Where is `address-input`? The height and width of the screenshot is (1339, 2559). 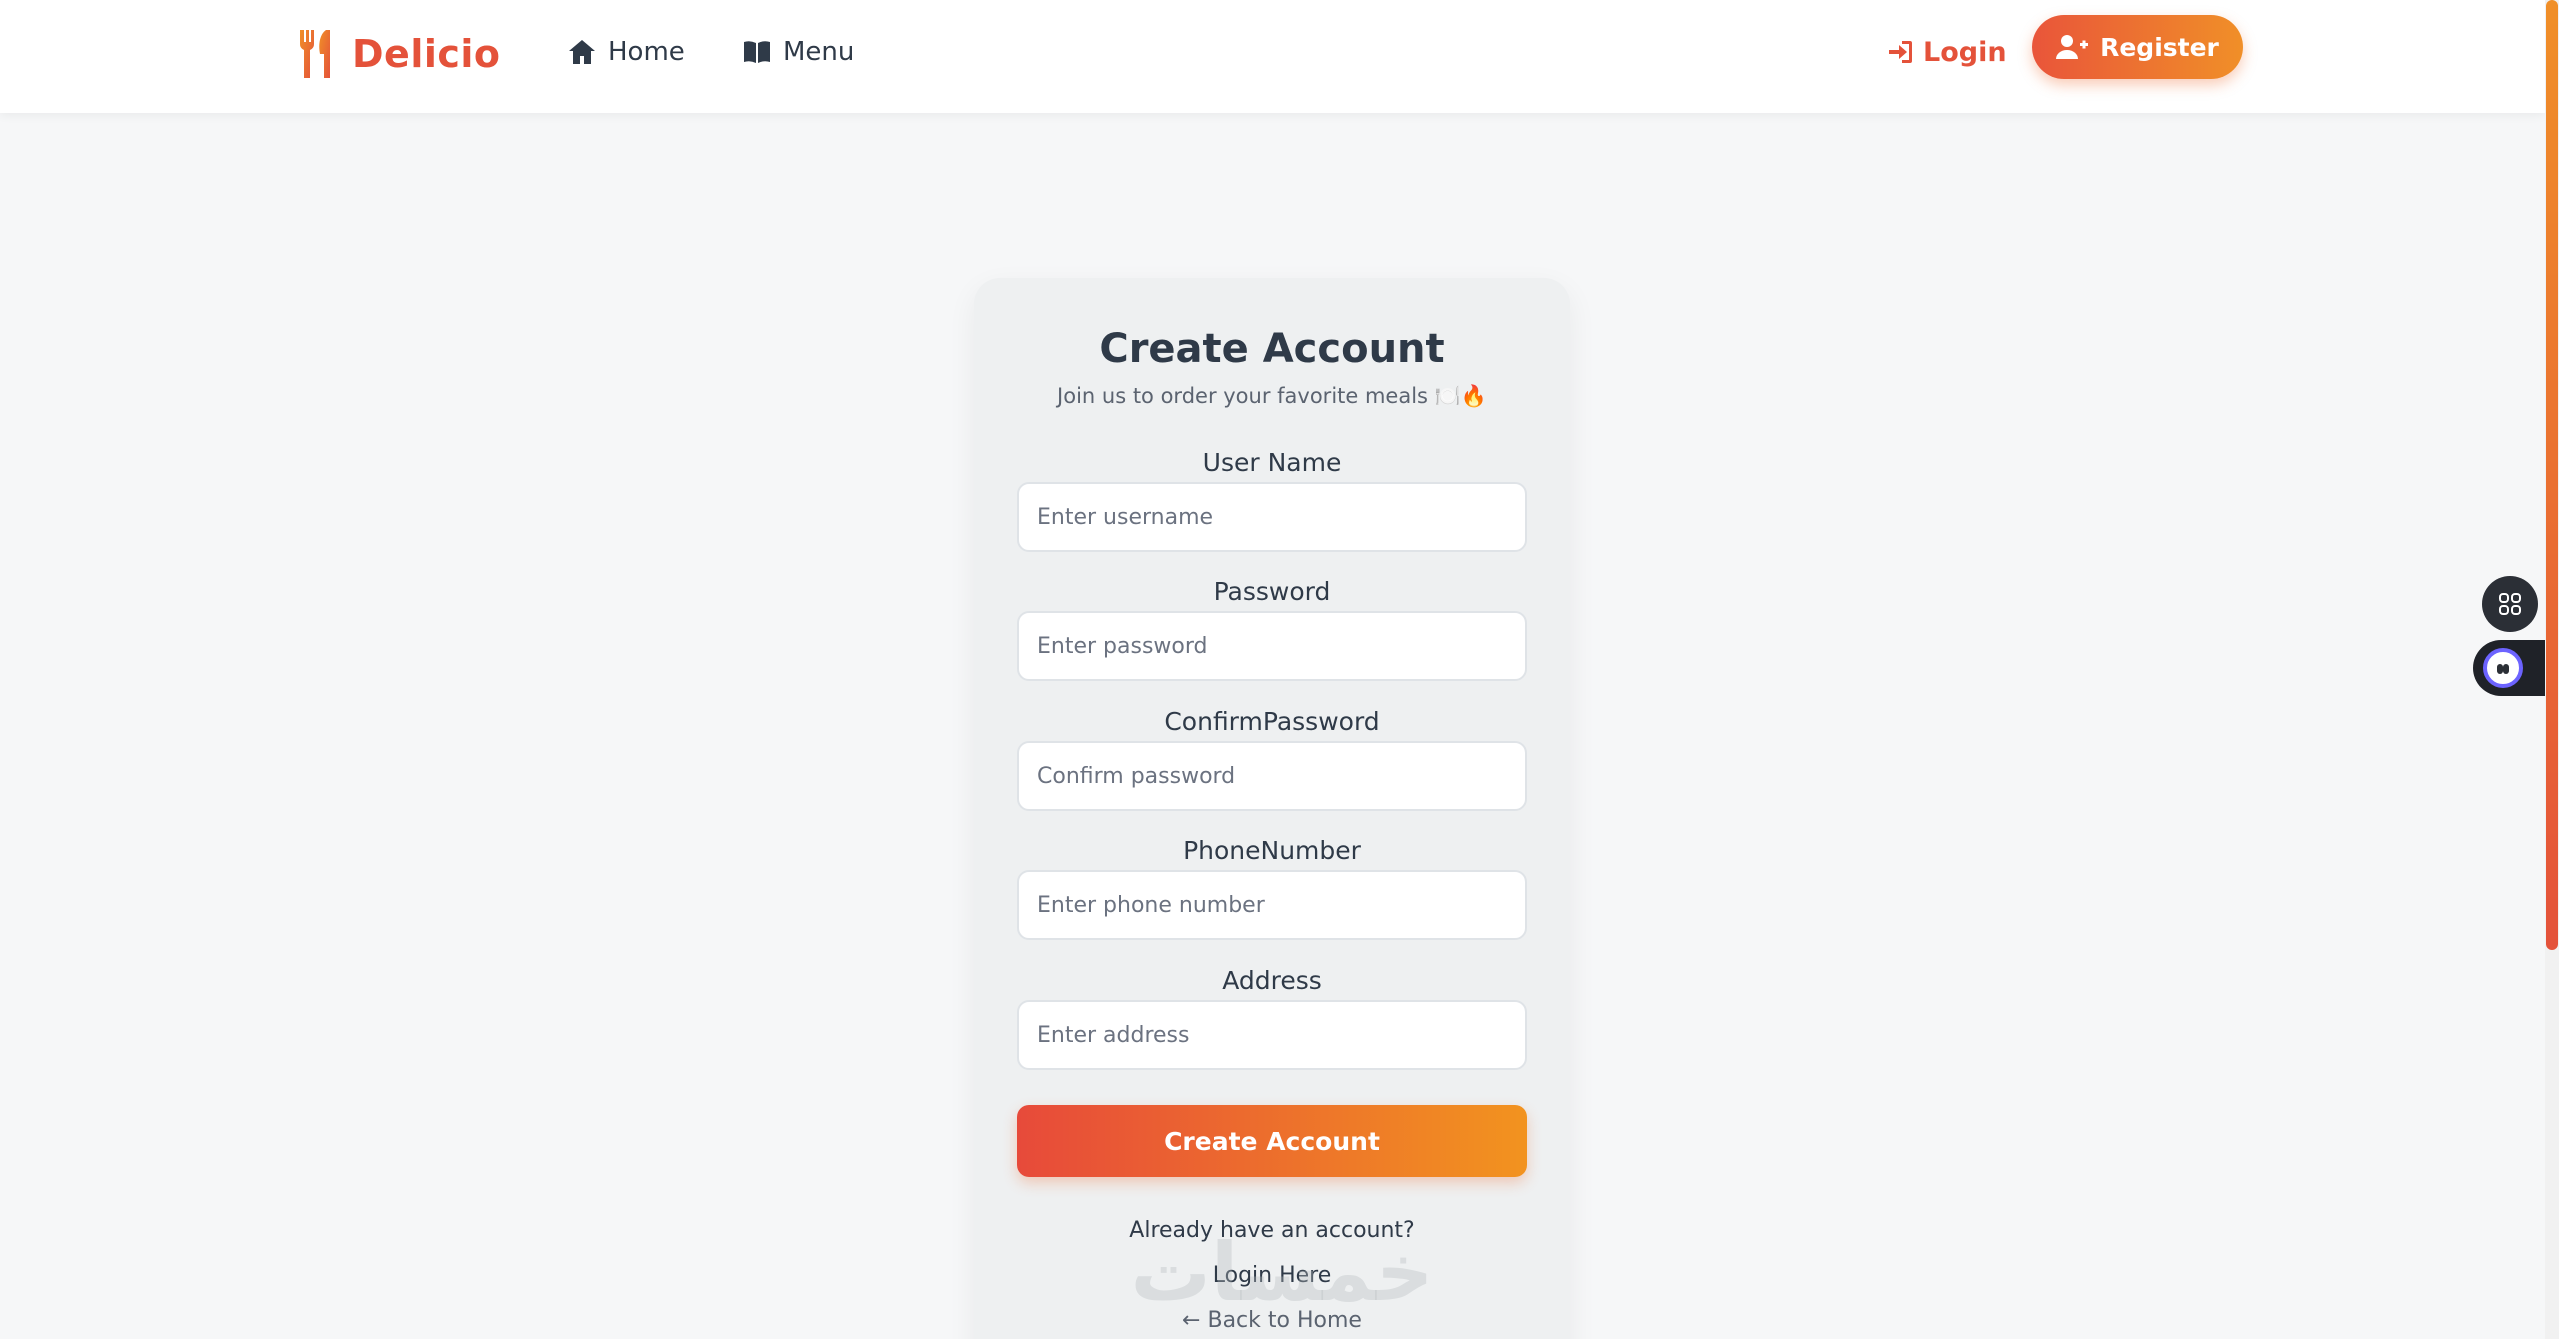
address-input is located at coordinates (1272, 1035).